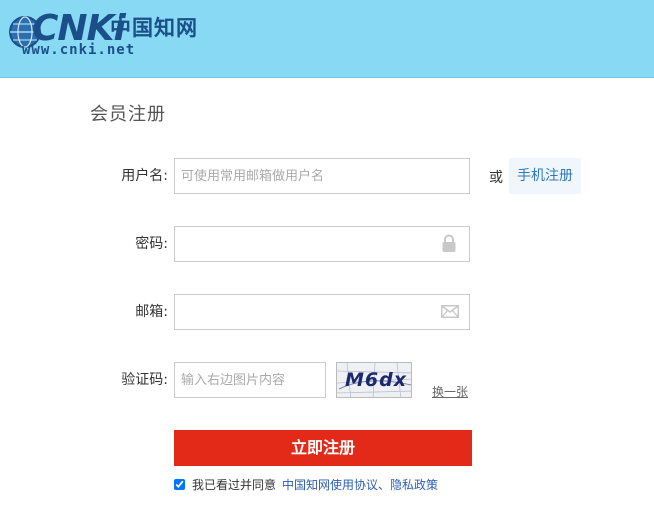 Image resolution: width=654 pixels, height=524 pixels. I want to click on agree-text: 我已看过并同意, so click(234, 485).